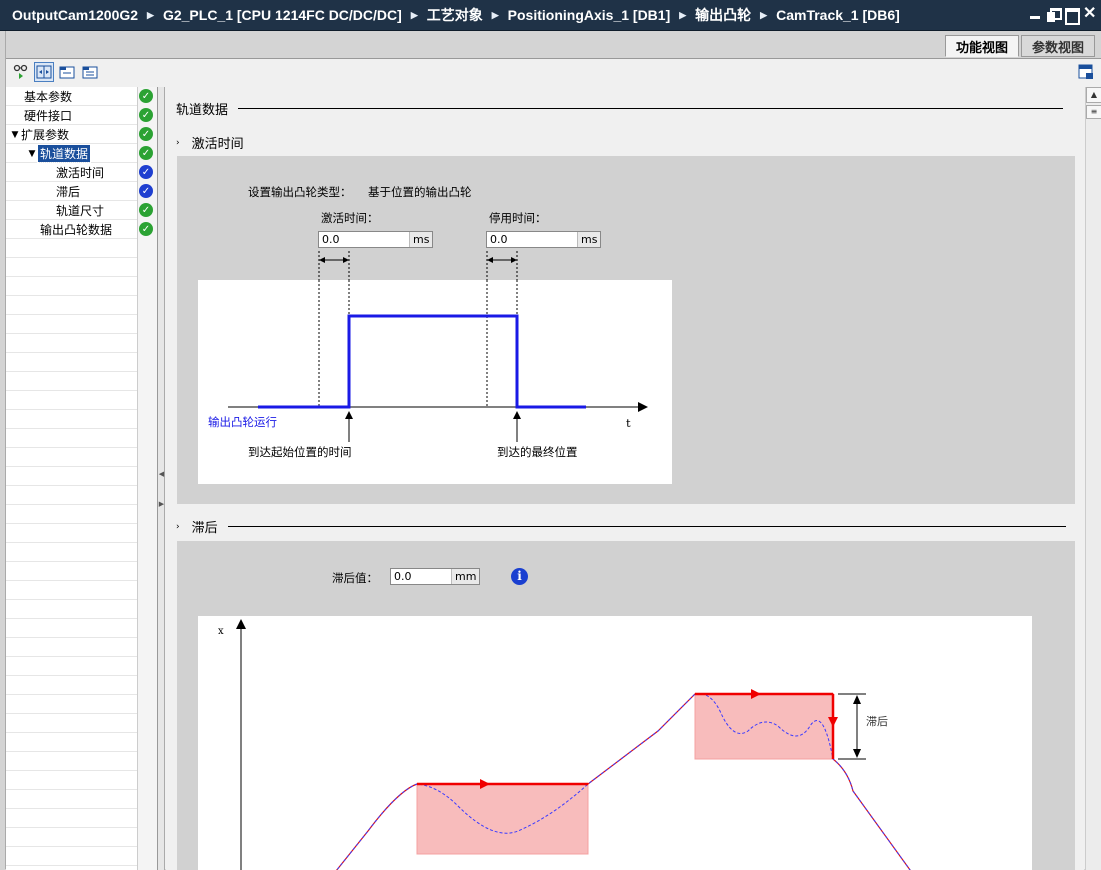 The image size is (1101, 870). Describe the element at coordinates (202, 110) in the screenshot. I see `section-title: 轨道数据` at that location.